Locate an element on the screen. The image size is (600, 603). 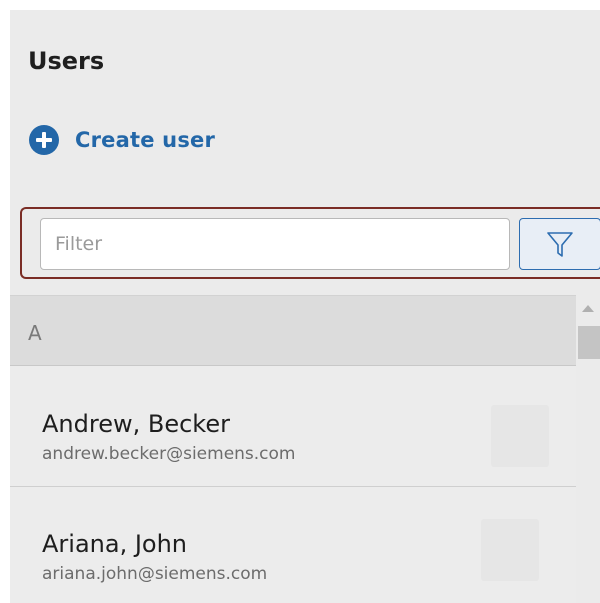
user-email: ariana.john@siemens.com is located at coordinates (155, 574).